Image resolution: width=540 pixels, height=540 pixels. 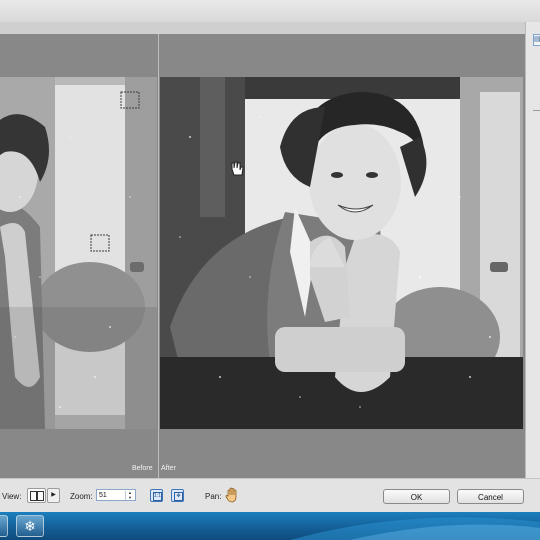 What do you see at coordinates (158, 256) in the screenshot?
I see `before-after-divider` at bounding box center [158, 256].